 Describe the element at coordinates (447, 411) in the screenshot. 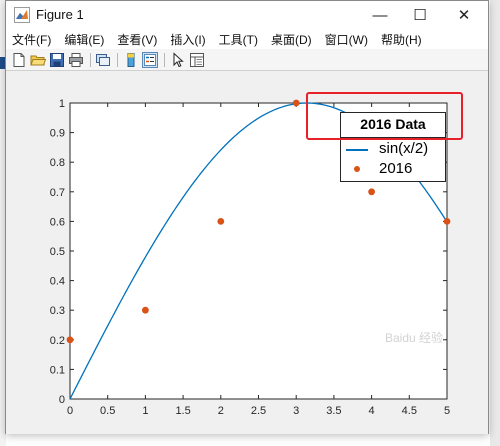

I see `x-tick-label: 5` at that location.